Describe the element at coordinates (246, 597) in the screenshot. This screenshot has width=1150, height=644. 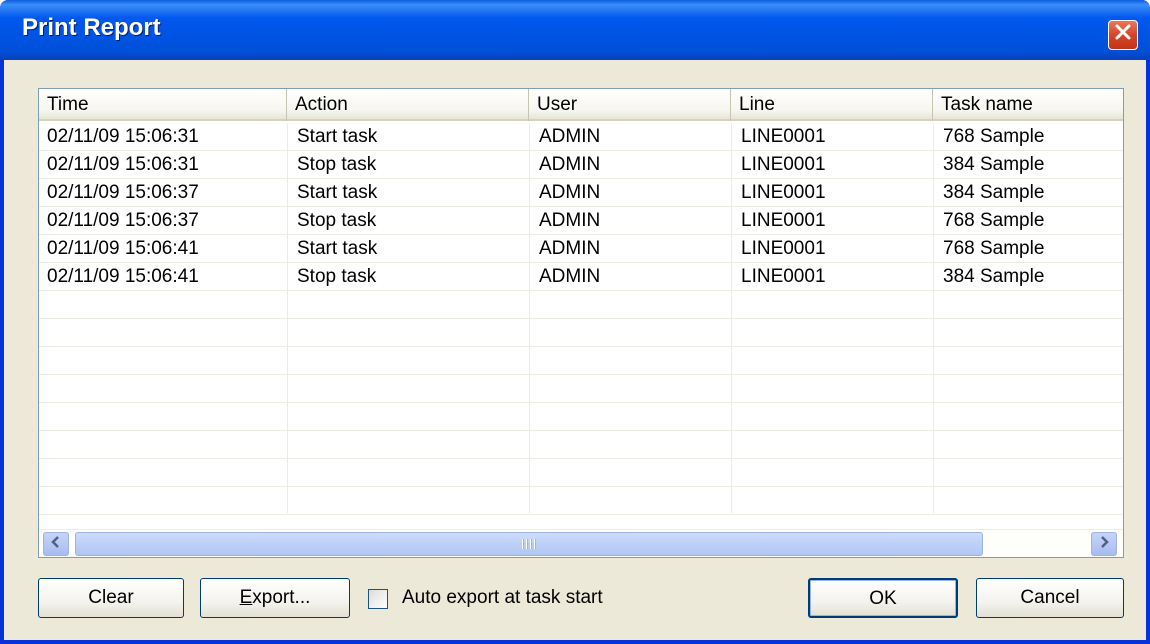
I see `export-mnemonic: E` at that location.